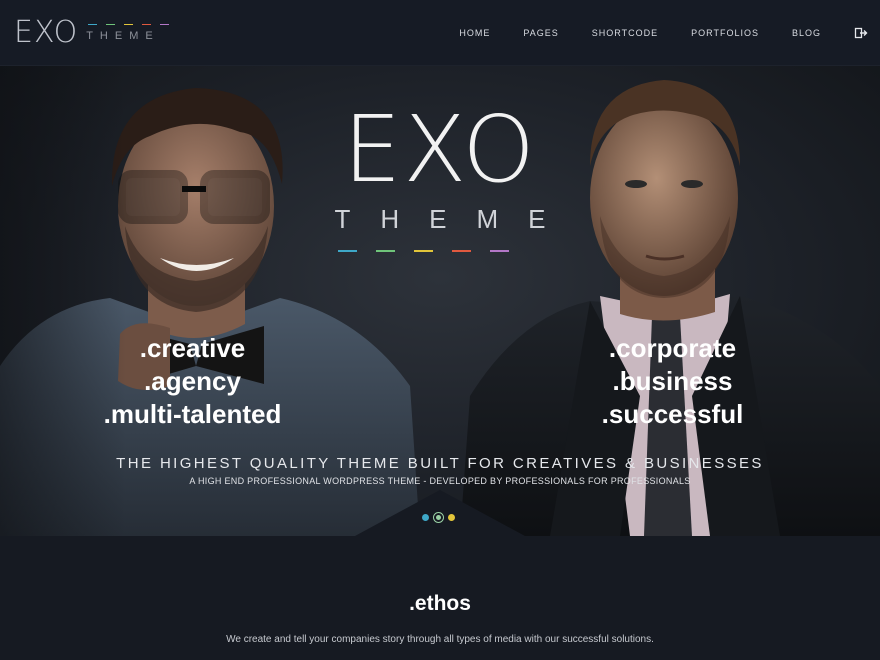  What do you see at coordinates (540, 33) in the screenshot?
I see `nav-item-pages: PAGES` at bounding box center [540, 33].